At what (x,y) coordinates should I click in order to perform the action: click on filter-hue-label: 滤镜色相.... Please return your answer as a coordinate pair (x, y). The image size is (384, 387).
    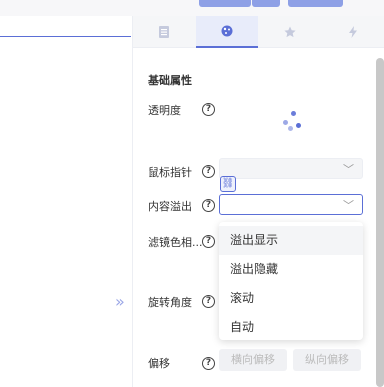
    Looking at the image, I should click on (175, 242).